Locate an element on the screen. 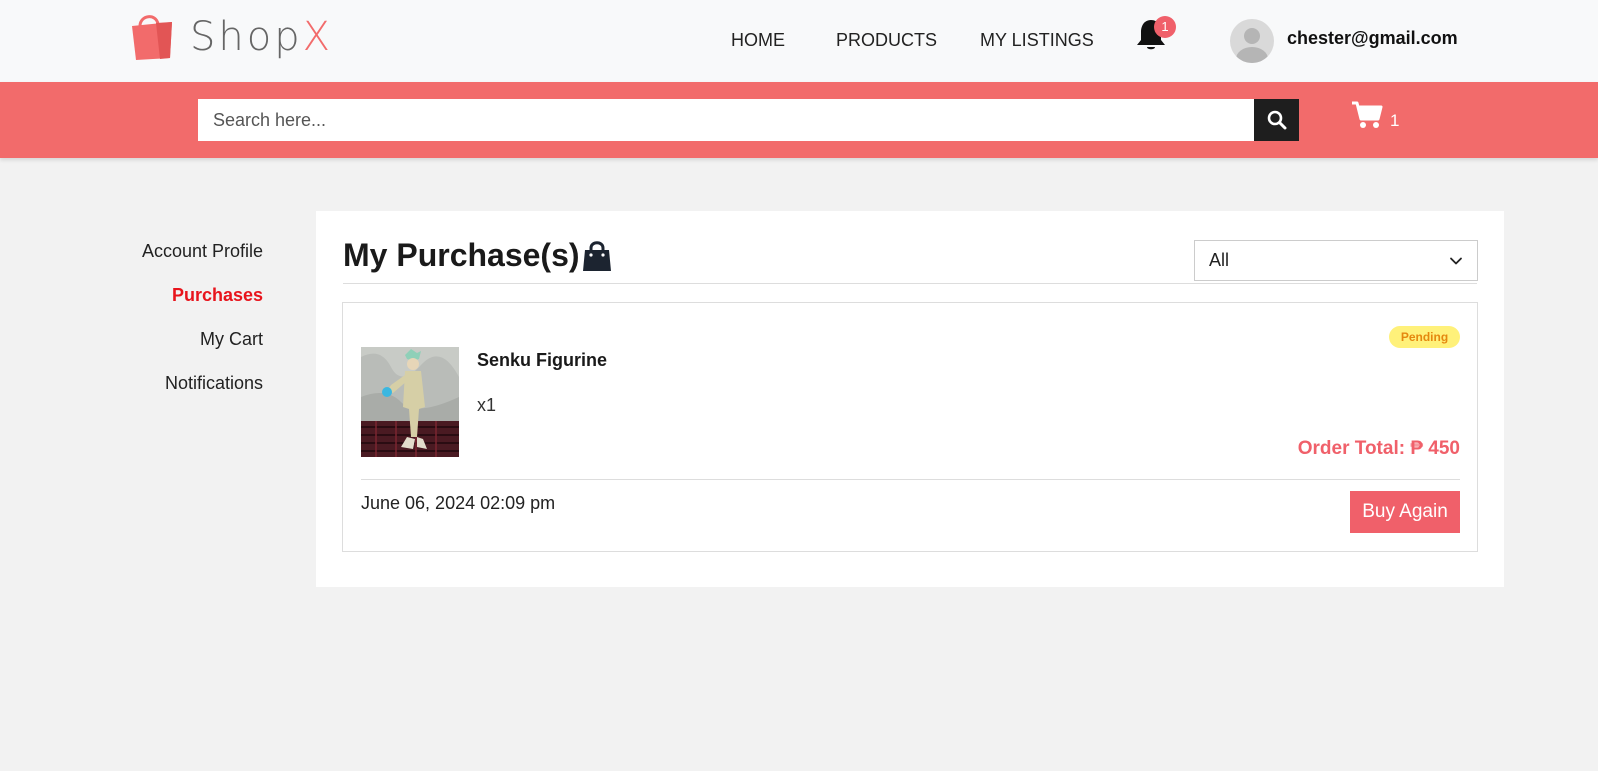 The height and width of the screenshot is (771, 1598). order-total: Order Total: ₱ 450 is located at coordinates (1378, 448).